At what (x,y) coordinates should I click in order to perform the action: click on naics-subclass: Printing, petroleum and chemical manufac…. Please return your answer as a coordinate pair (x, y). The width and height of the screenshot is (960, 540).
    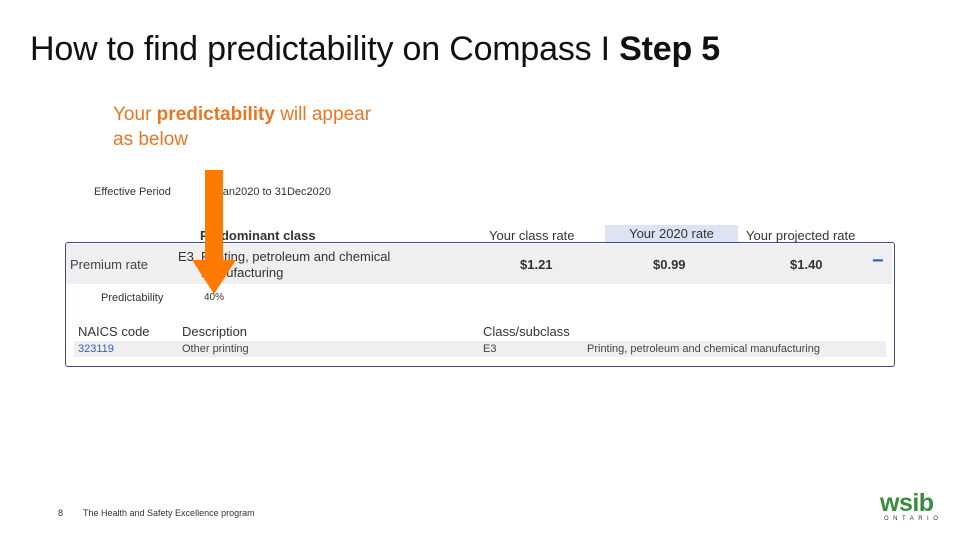
    Looking at the image, I should click on (703, 349).